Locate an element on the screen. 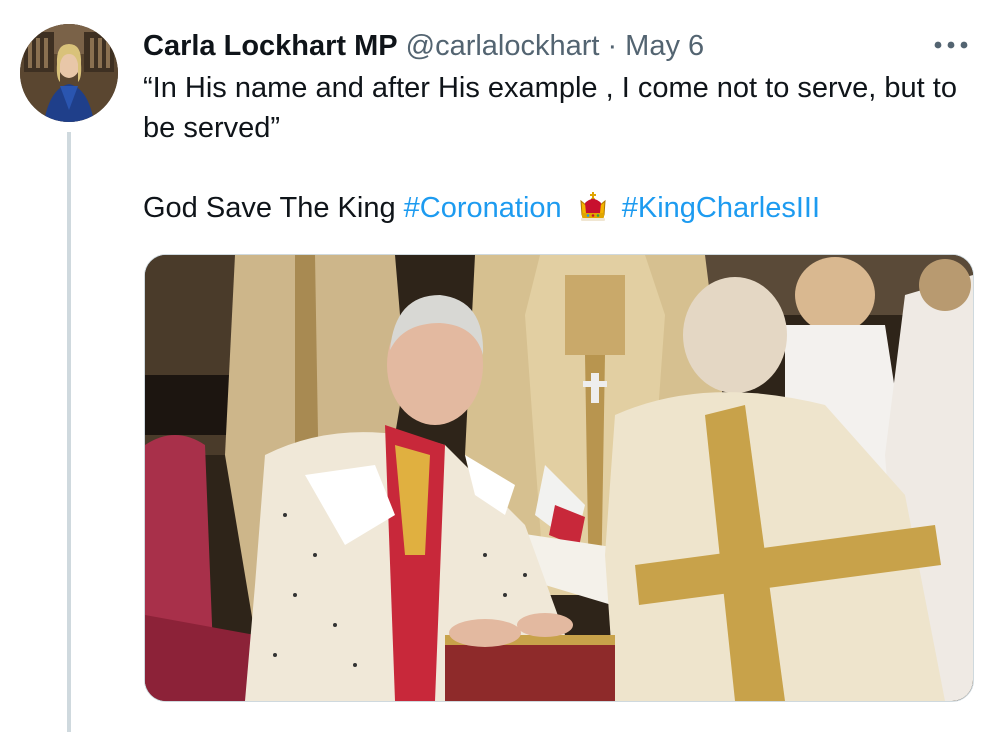 The image size is (1008, 732). more-dots-icon is located at coordinates (951, 45).